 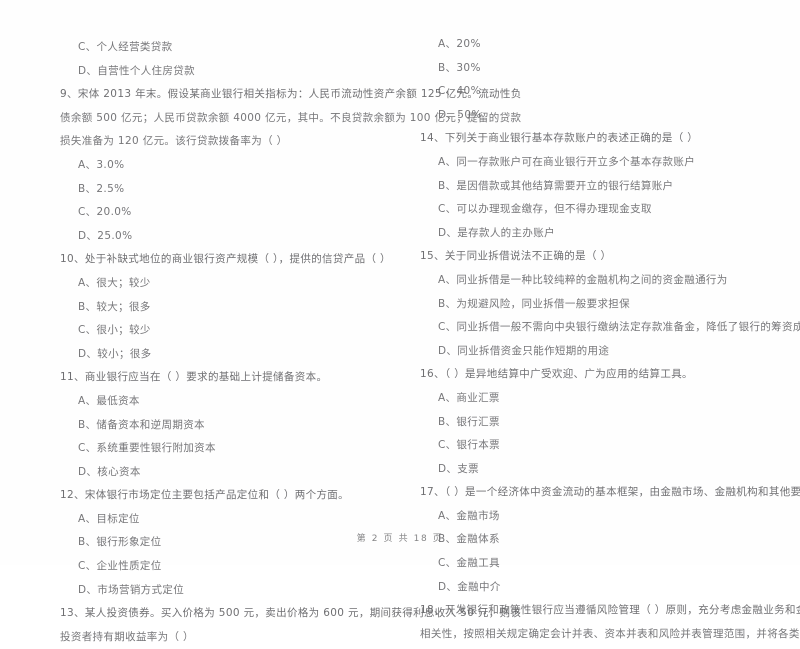 What do you see at coordinates (459, 91) in the screenshot?
I see `right-option-2: C、40%` at bounding box center [459, 91].